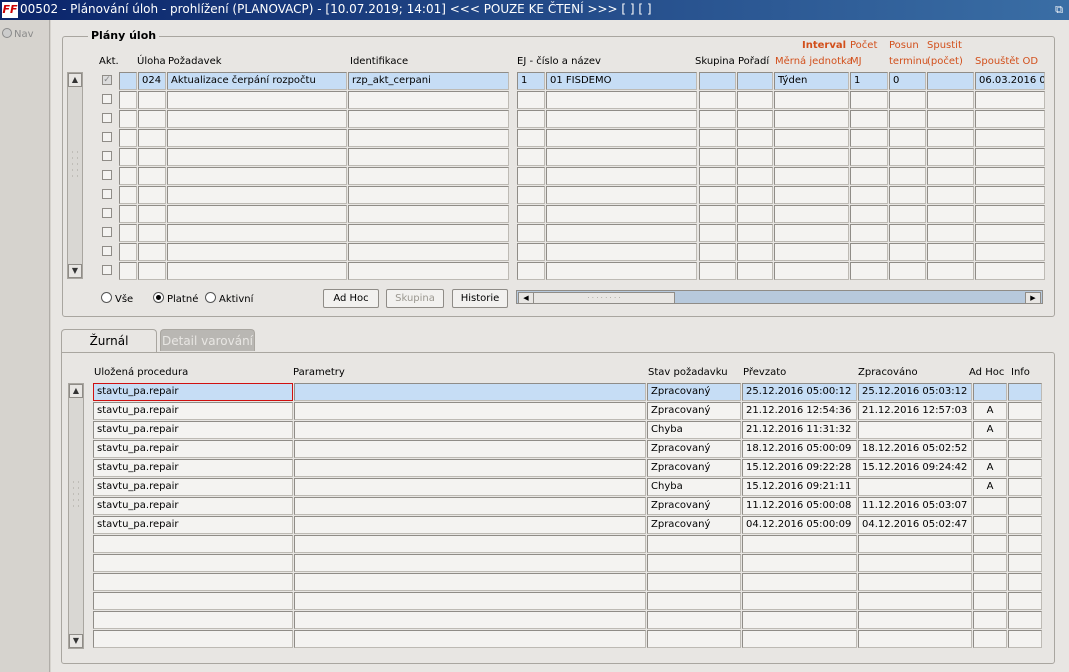 The height and width of the screenshot is (672, 1069). What do you see at coordinates (799, 506) in the screenshot?
I see `journal-cell-prevzato: 11.12.2016 05:00:08` at bounding box center [799, 506].